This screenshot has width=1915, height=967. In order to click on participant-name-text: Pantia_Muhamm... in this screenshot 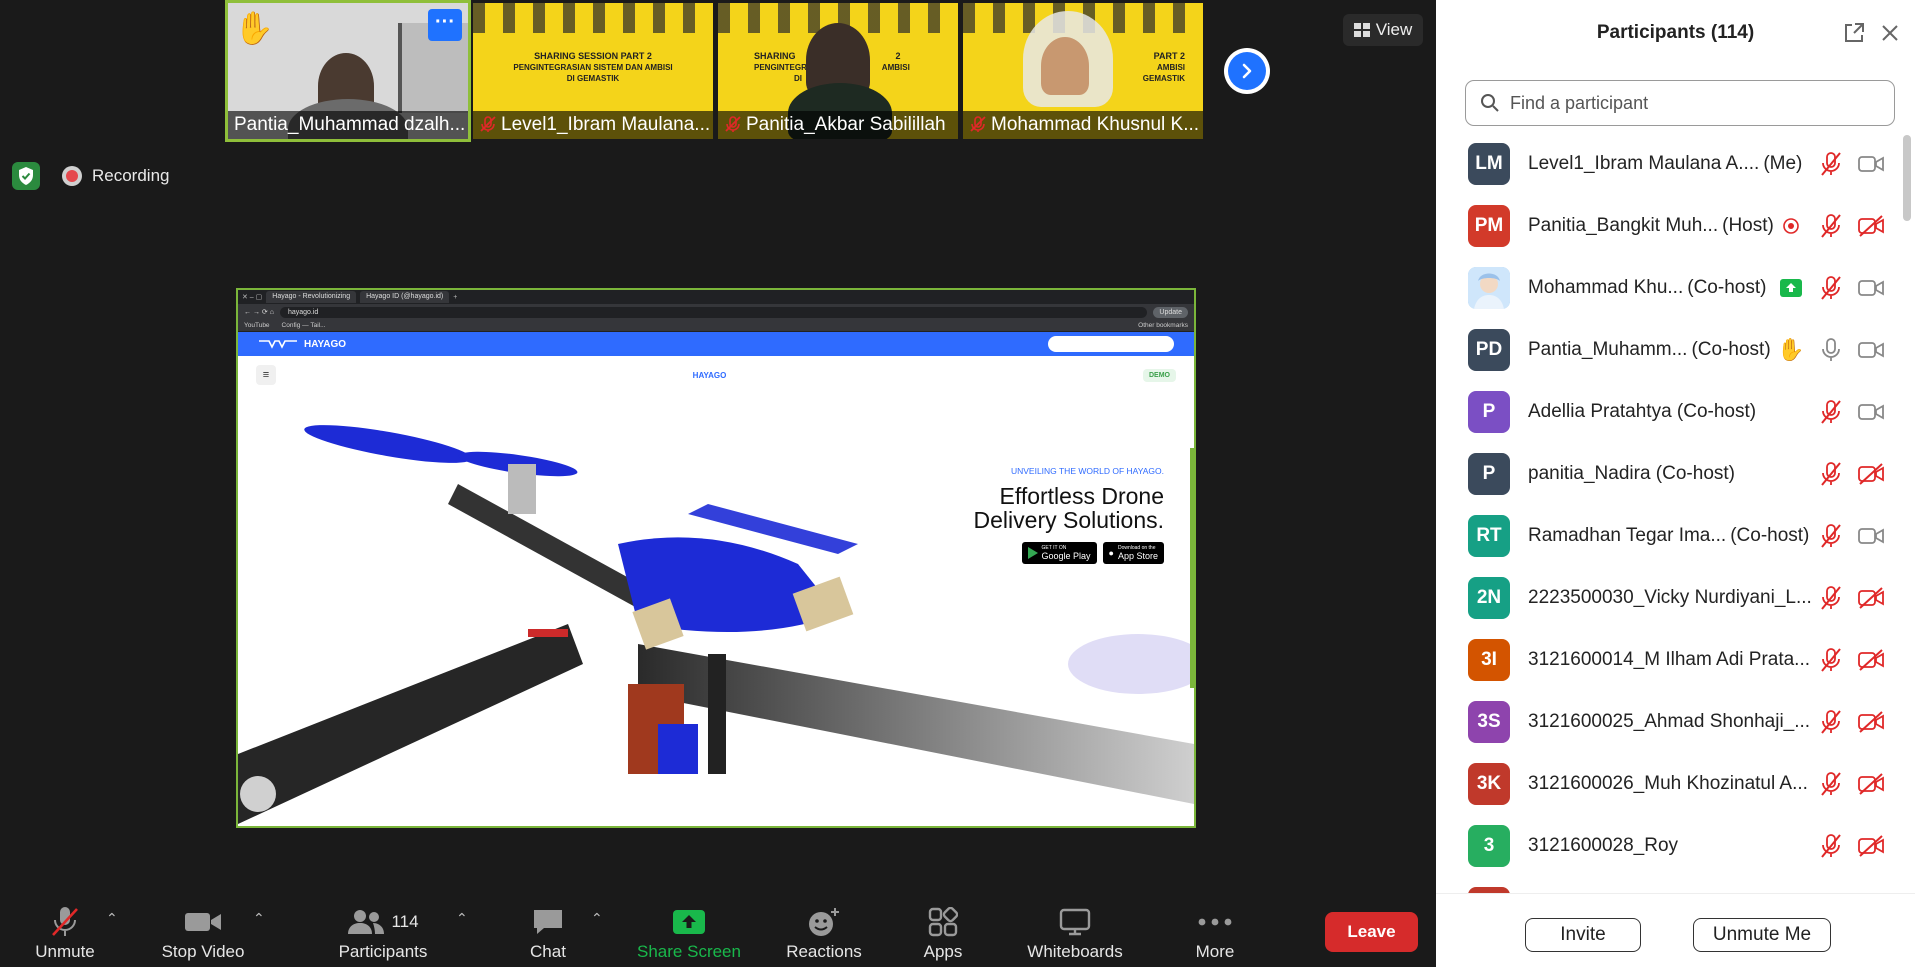, I will do `click(1608, 349)`.